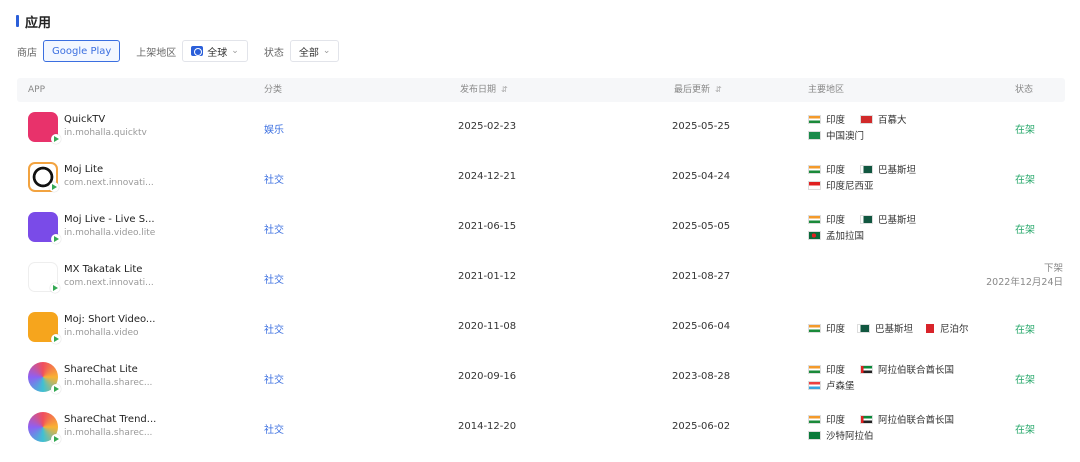  What do you see at coordinates (110, 233) in the screenshot?
I see `app-package: in.mohalla.video.lite` at bounding box center [110, 233].